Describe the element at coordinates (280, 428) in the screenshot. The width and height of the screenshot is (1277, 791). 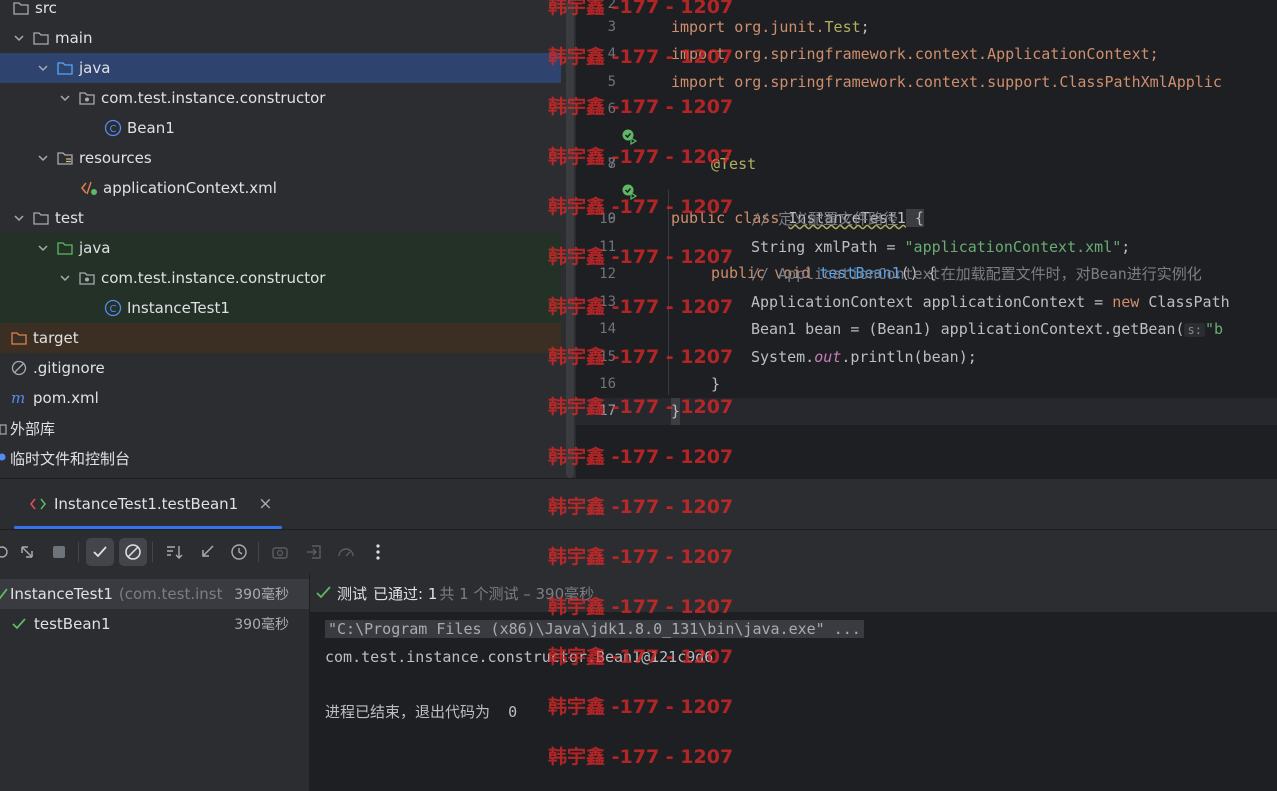
I see `tree-item-external-libraries: 外部库` at that location.